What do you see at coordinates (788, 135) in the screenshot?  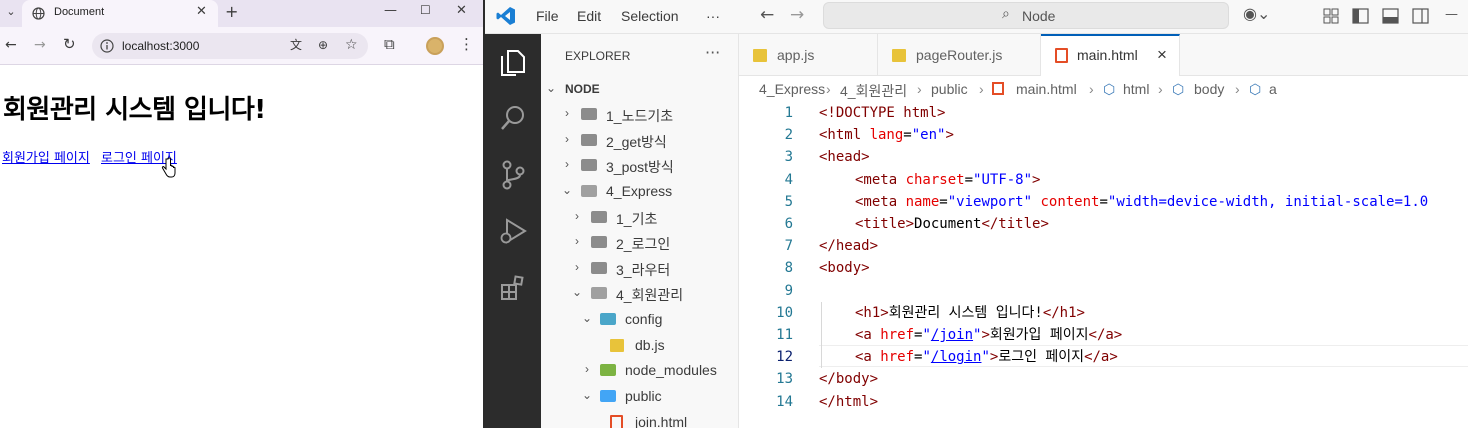 I see `line-number: 2` at bounding box center [788, 135].